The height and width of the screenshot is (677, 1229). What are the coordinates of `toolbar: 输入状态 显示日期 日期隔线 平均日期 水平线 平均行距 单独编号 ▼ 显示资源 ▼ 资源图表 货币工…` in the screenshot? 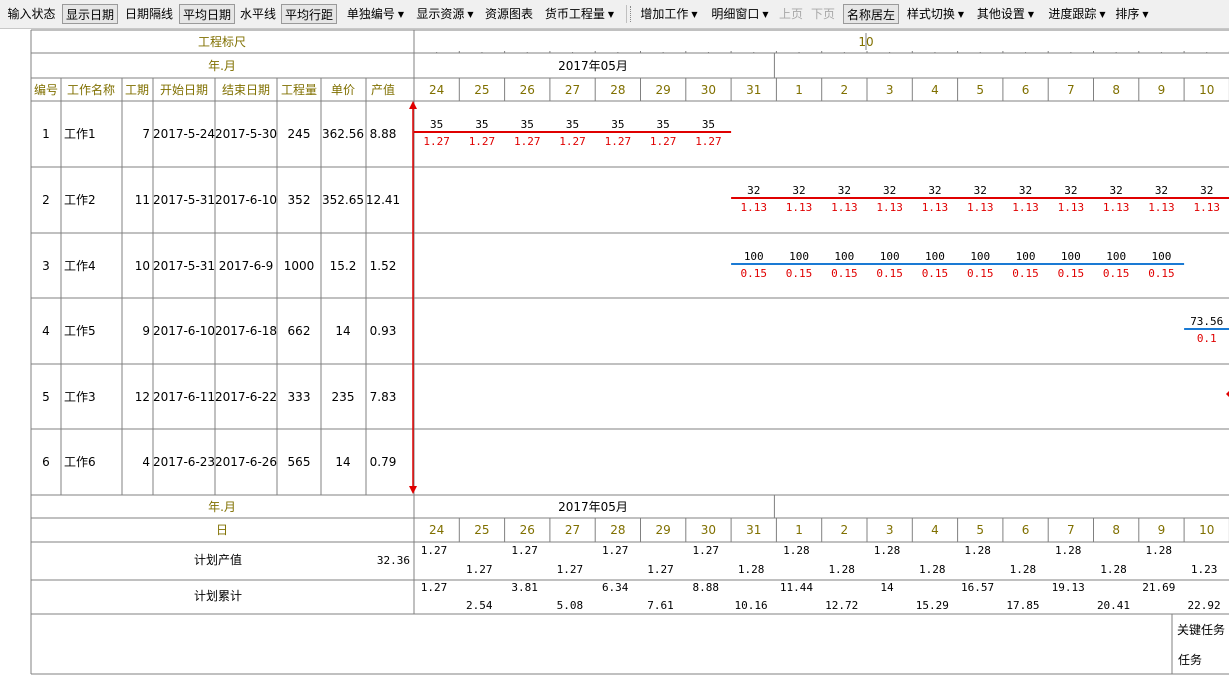 It's located at (614, 14).